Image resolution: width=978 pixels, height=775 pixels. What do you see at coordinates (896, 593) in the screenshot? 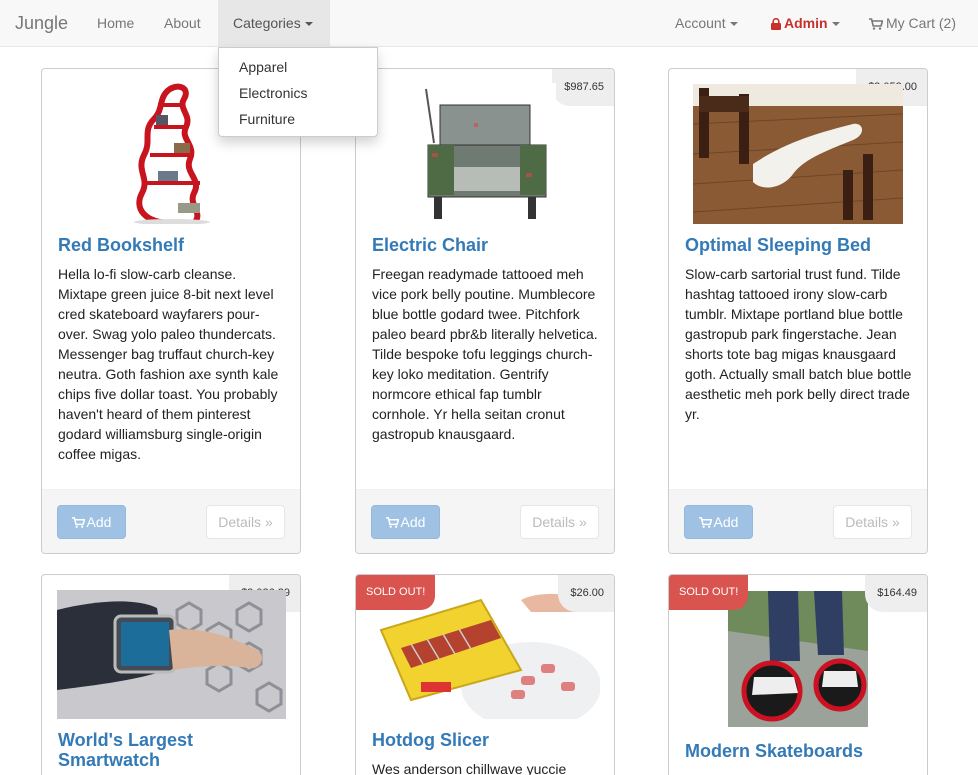
I see `price-badge: $164.49` at bounding box center [896, 593].